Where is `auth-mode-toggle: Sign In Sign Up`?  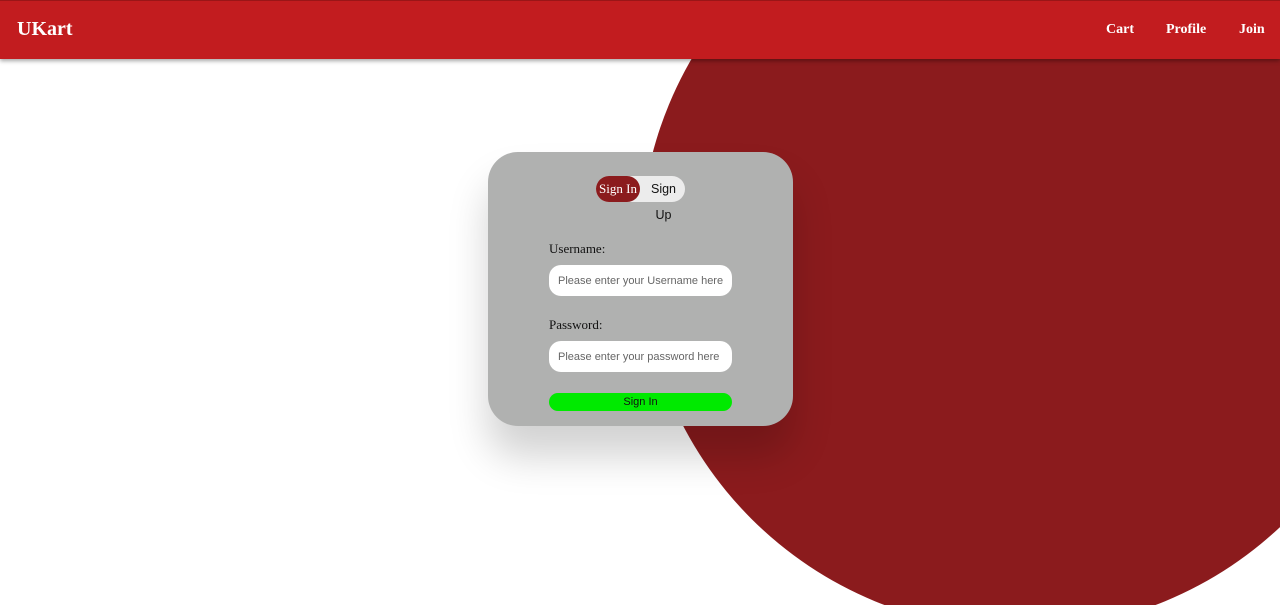 auth-mode-toggle: Sign In Sign Up is located at coordinates (640, 199).